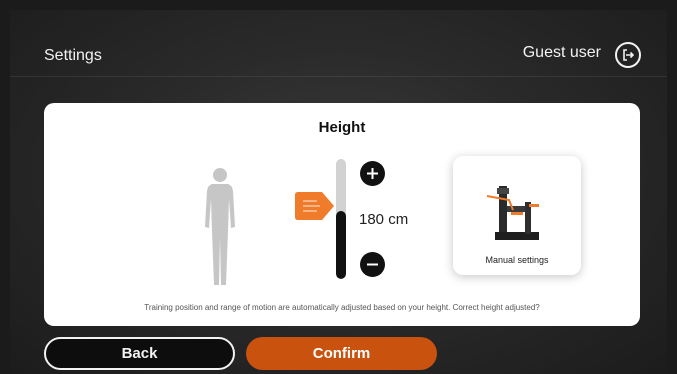  I want to click on height-slider-fill, so click(341, 244).